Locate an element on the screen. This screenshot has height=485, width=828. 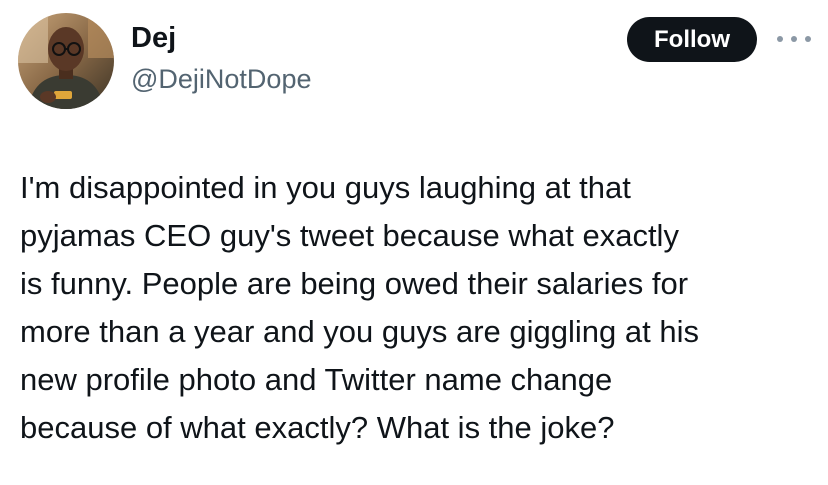
avatar is located at coordinates (66, 61).